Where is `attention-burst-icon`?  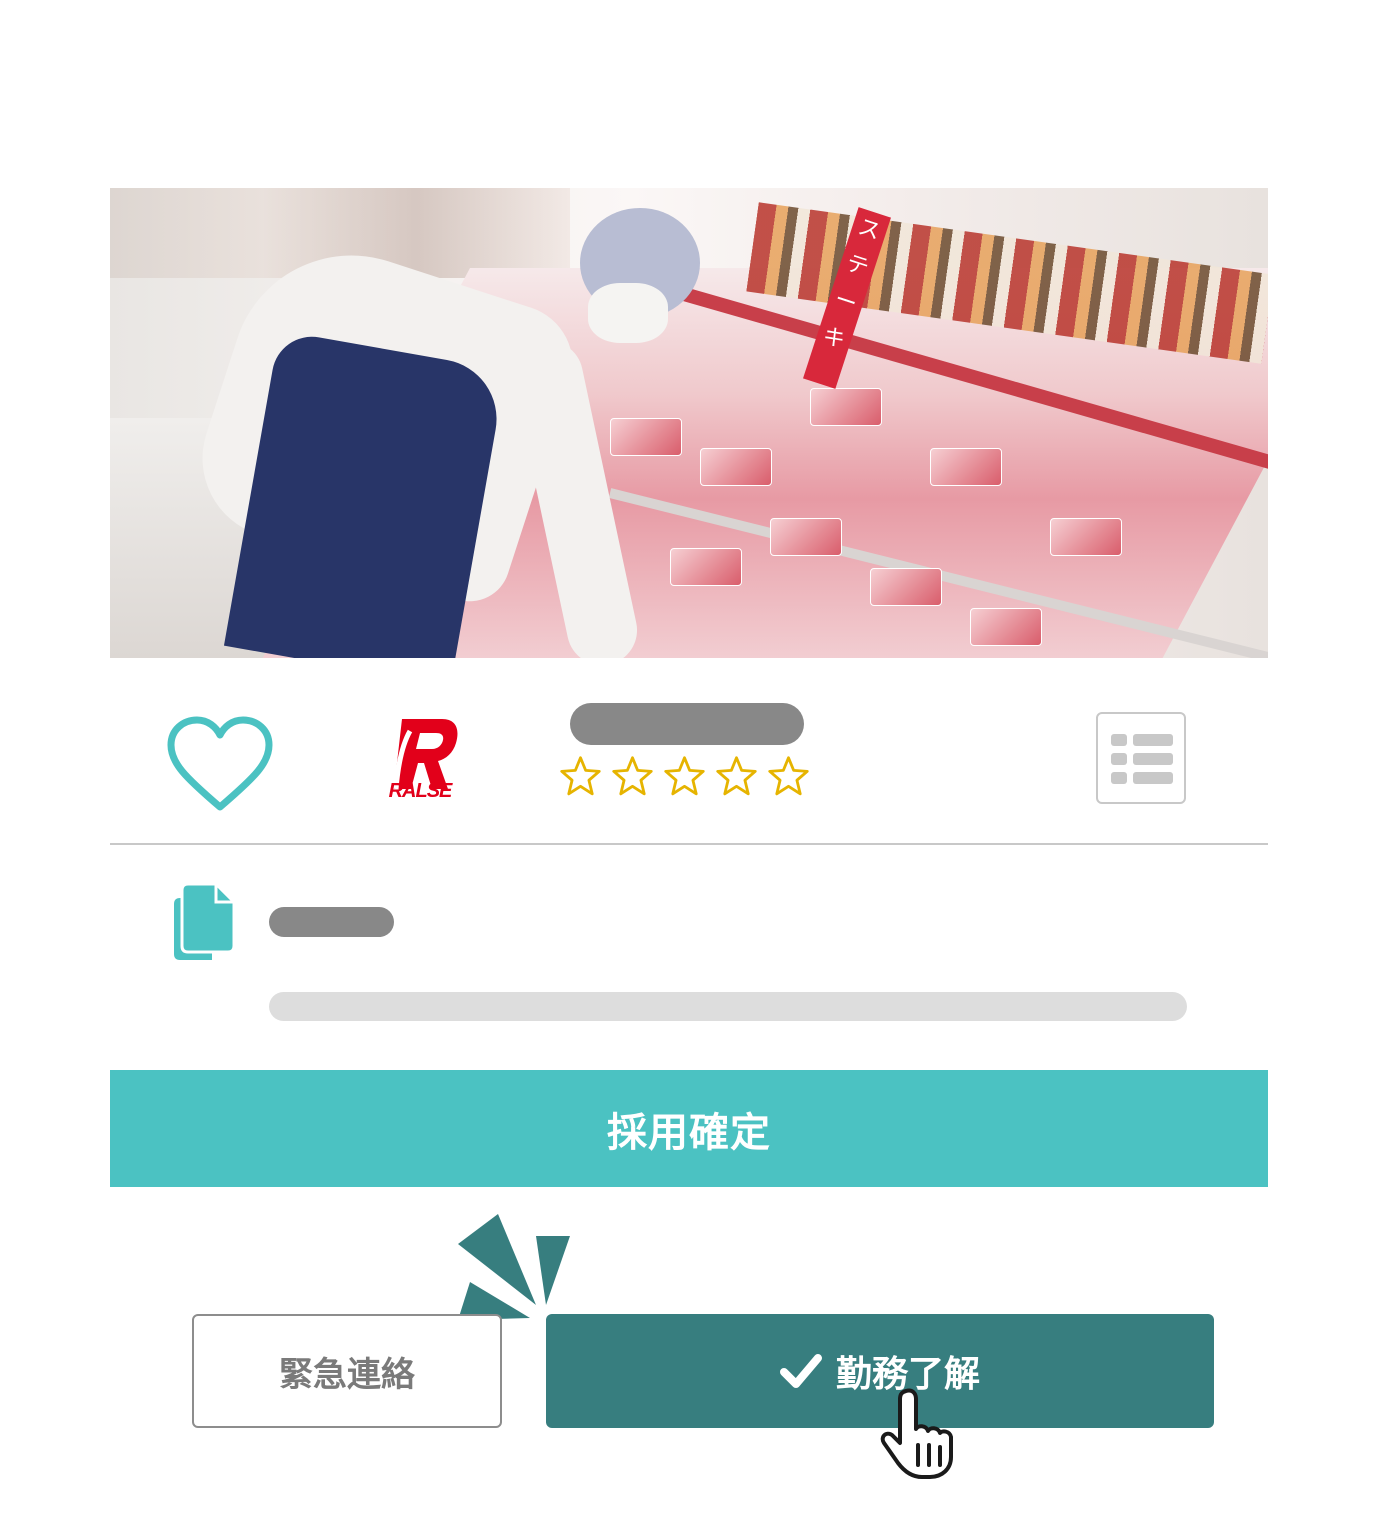
attention-burst-icon is located at coordinates (514, 1267).